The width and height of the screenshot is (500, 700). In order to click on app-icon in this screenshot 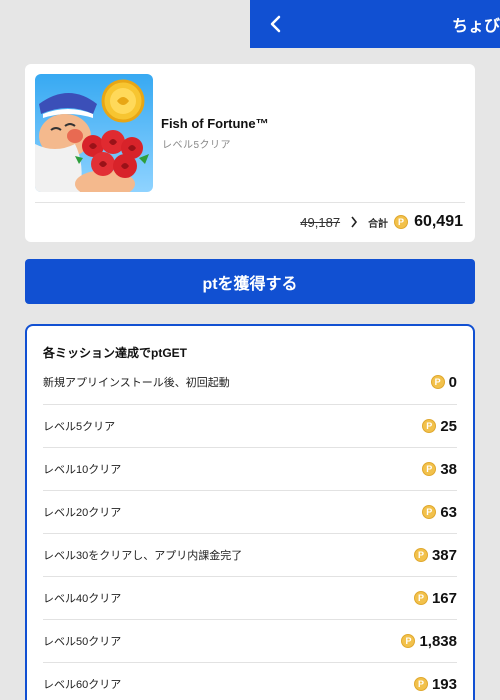, I will do `click(94, 133)`.